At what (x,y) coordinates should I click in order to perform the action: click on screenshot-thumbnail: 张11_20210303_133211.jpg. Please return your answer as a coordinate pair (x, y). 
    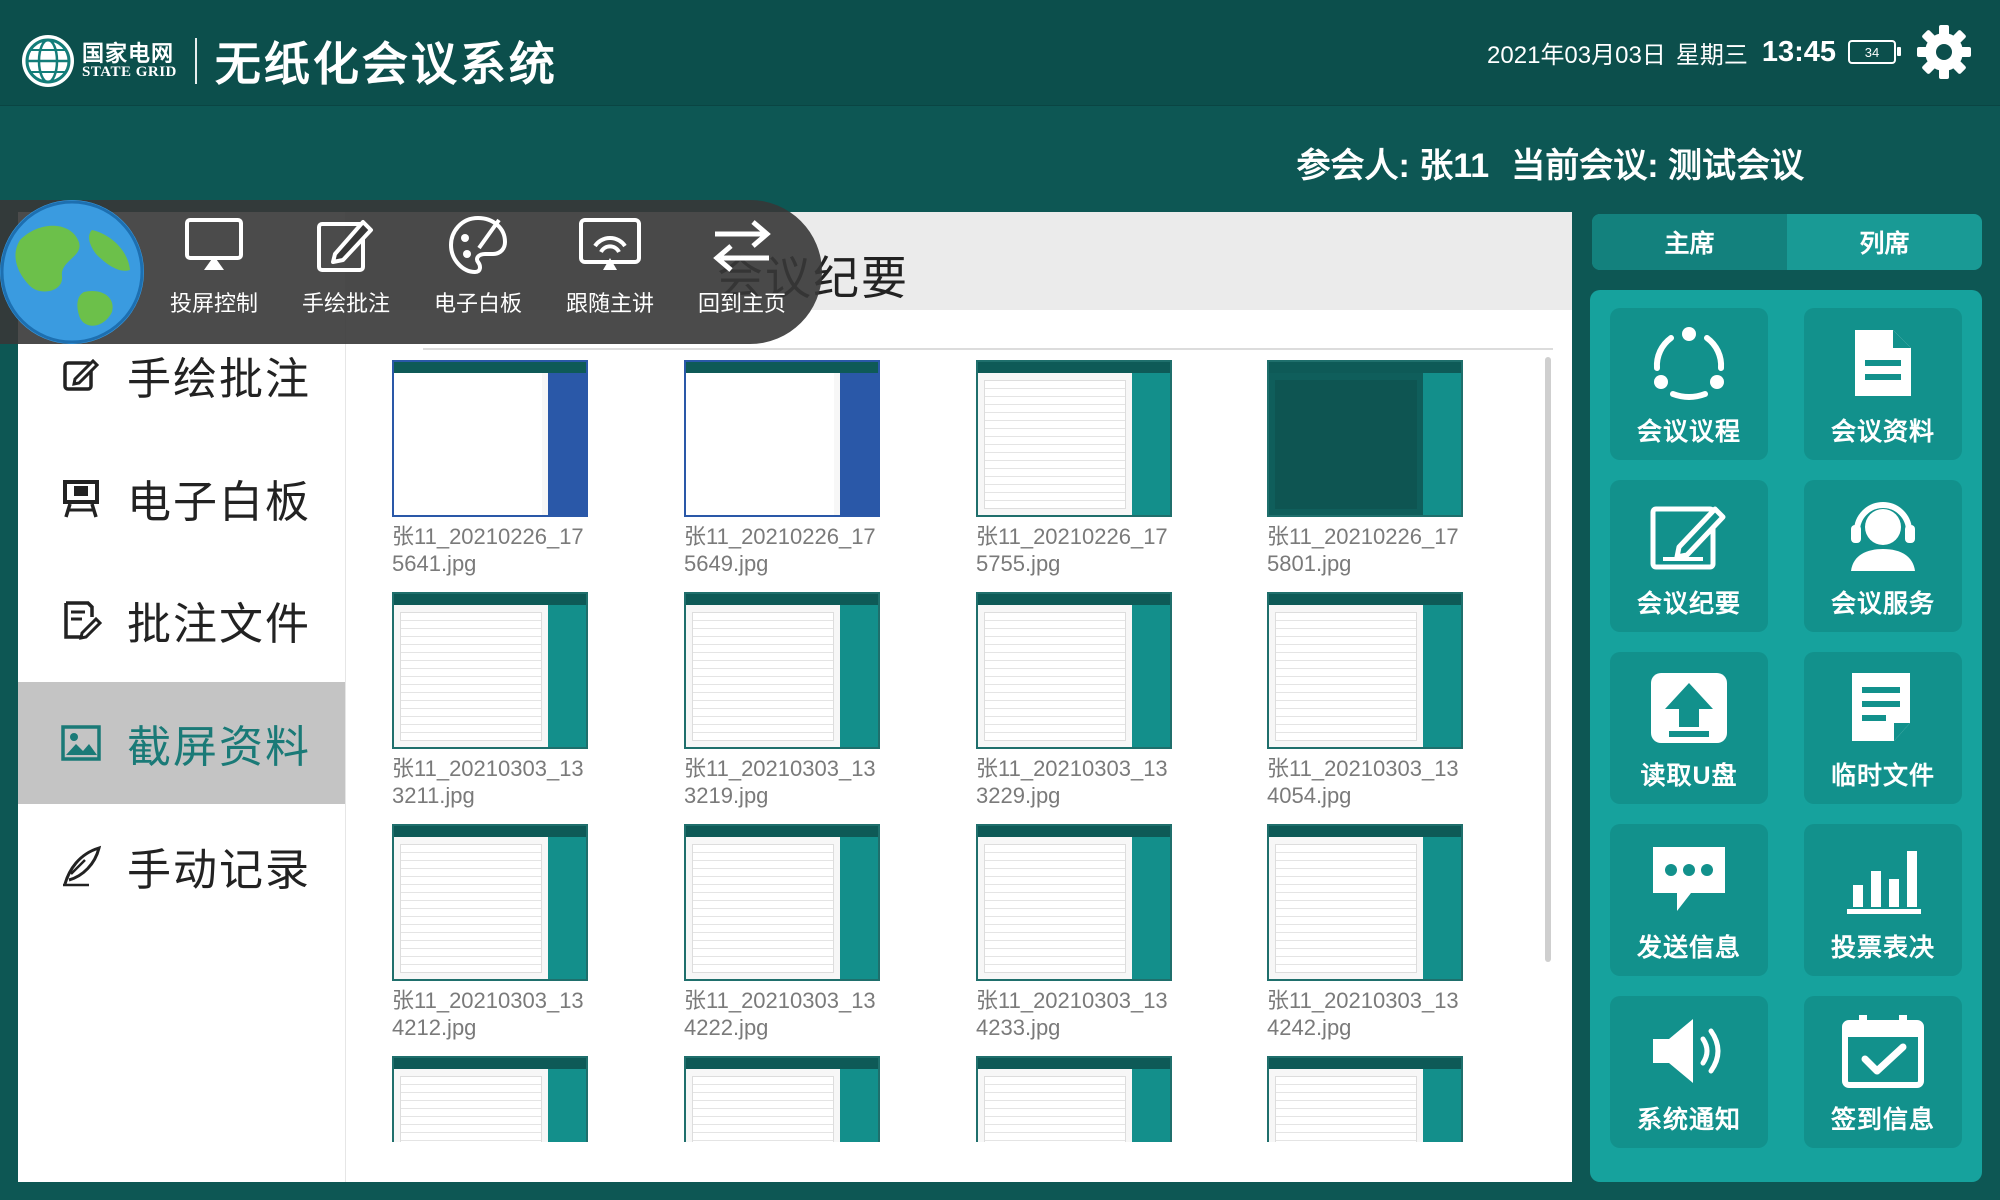
    Looking at the image, I should click on (490, 700).